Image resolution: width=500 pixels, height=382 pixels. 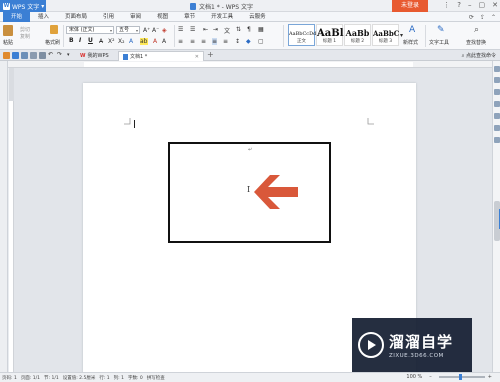 I want to click on status-spell-check: 拼写检查, so click(x=156, y=378).